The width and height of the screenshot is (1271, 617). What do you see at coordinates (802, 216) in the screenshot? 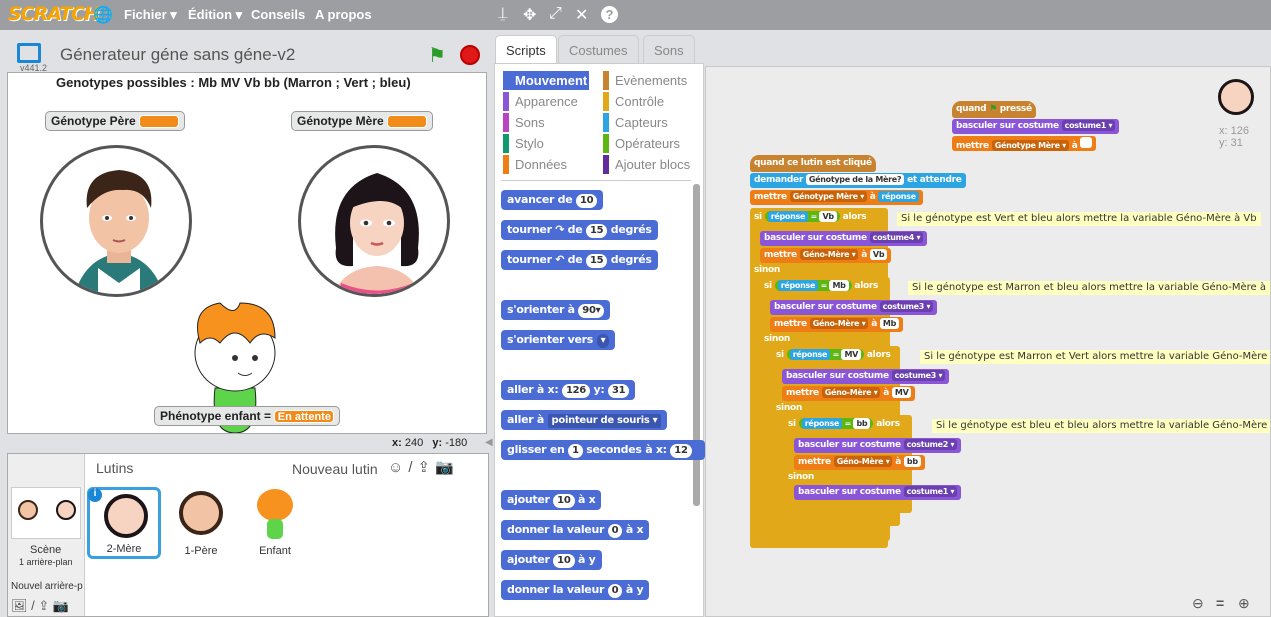
I see `equals-operator: réponse = Vb` at bounding box center [802, 216].